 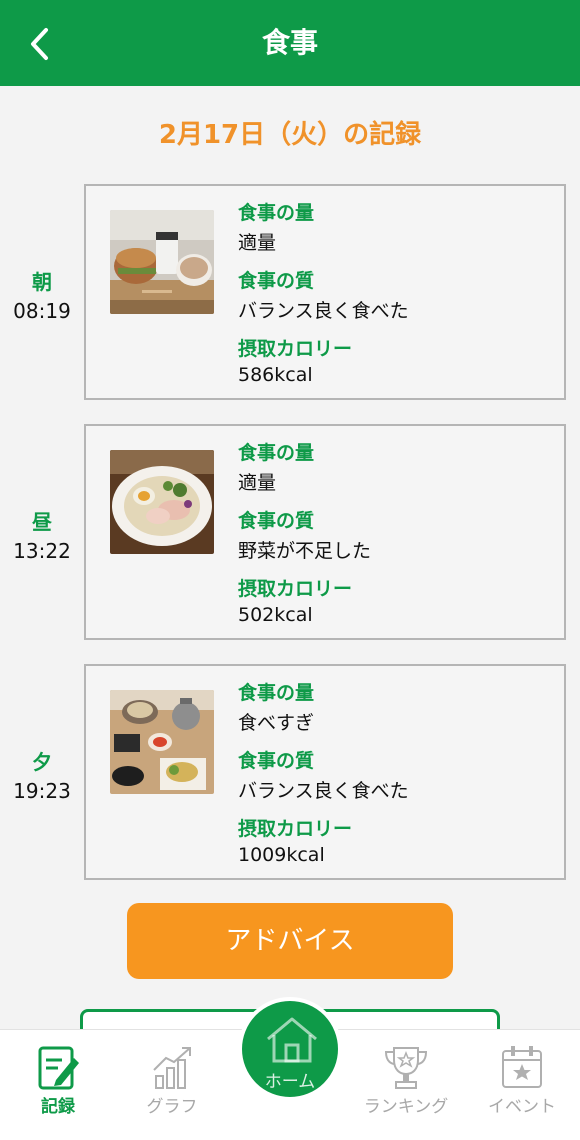 I want to click on page-title: 食事, so click(x=289, y=42).